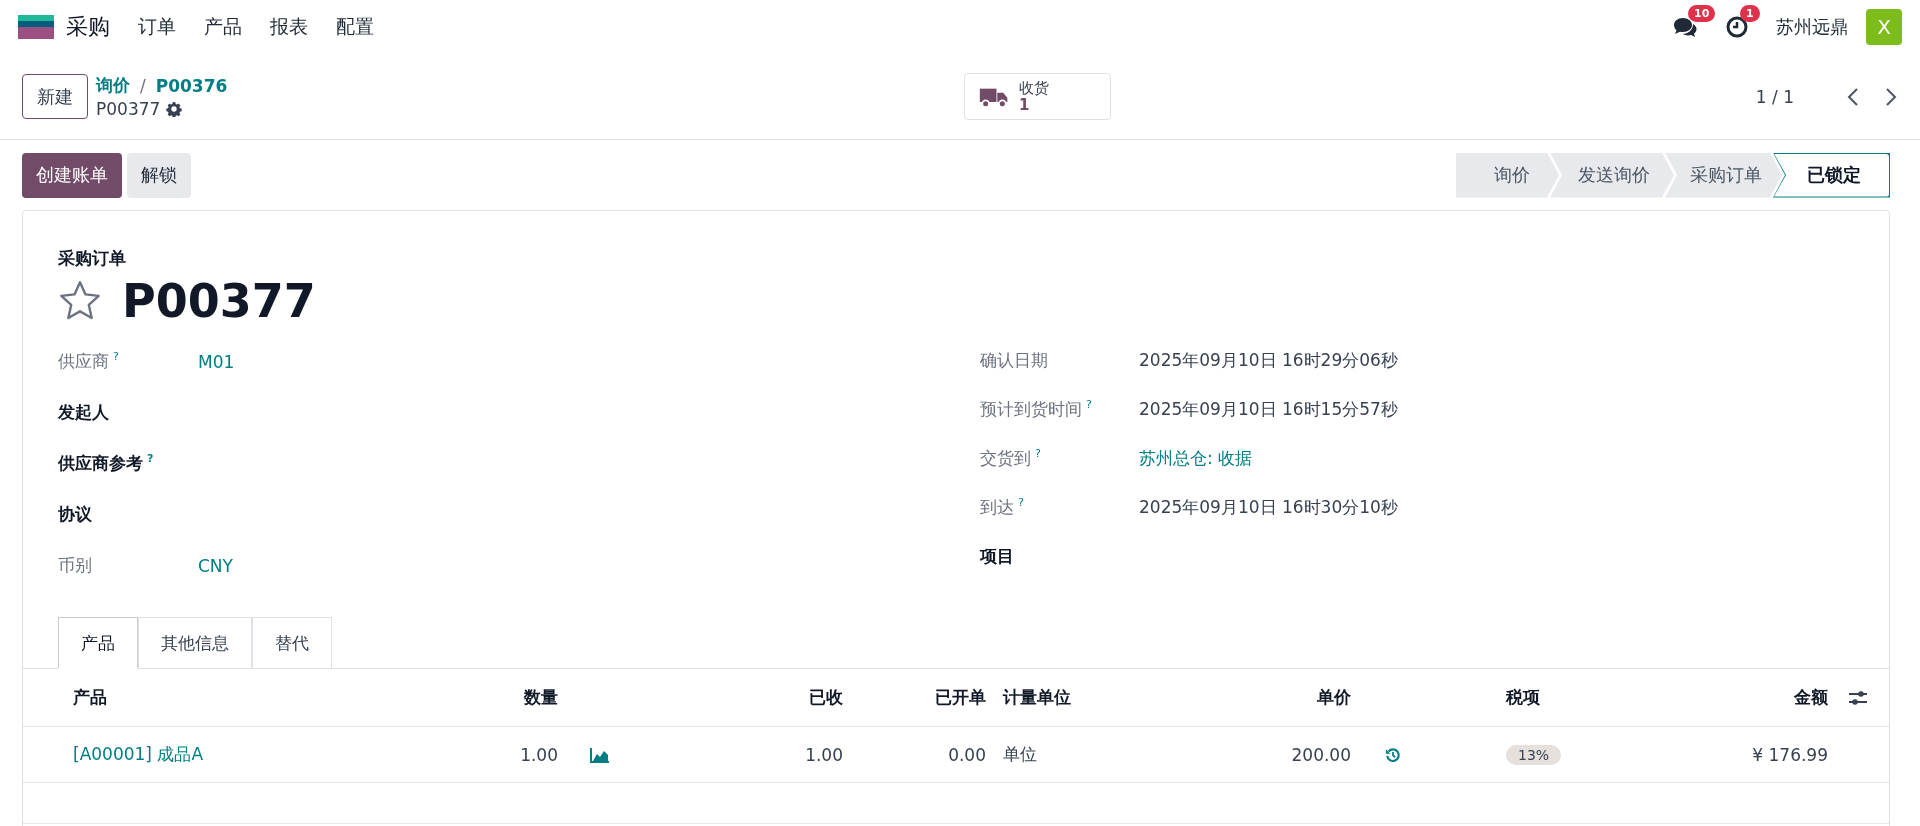 The width and height of the screenshot is (1920, 826). Describe the element at coordinates (1853, 96) in the screenshot. I see `chevron-left-icon` at that location.